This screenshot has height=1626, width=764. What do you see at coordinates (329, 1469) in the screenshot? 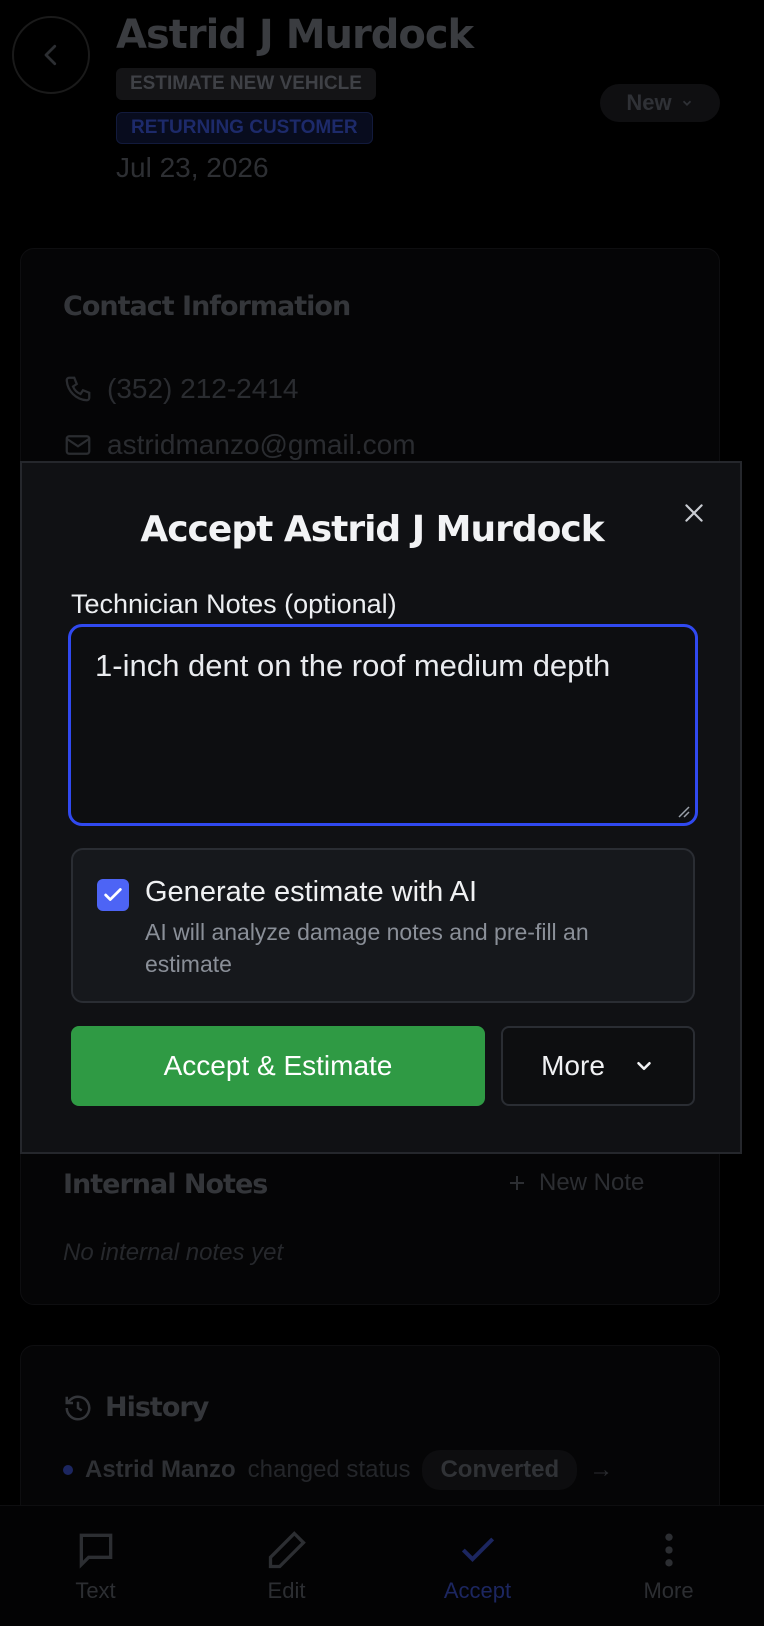
I see `history-action: changed status` at bounding box center [329, 1469].